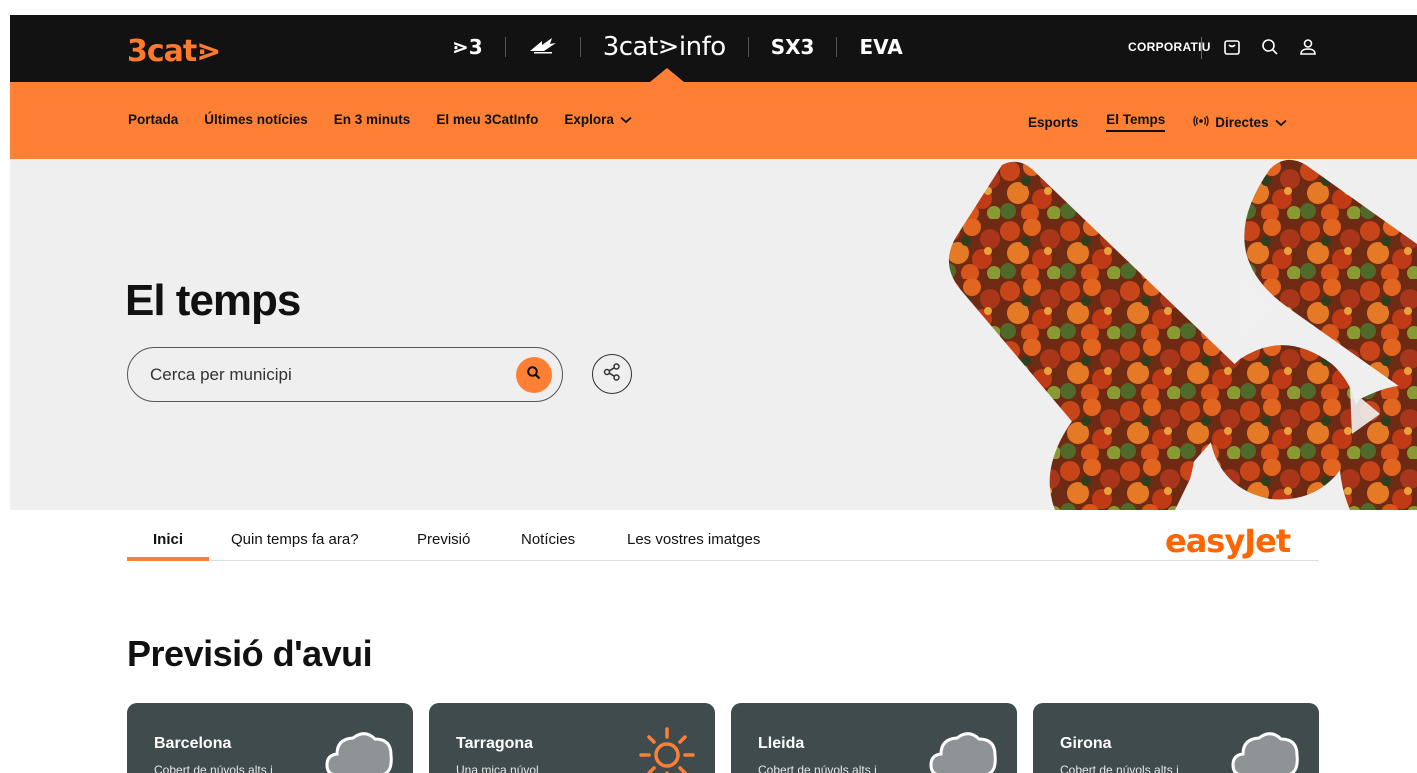  What do you see at coordinates (1136, 122) in the screenshot?
I see `nav-el-temps: El Temps` at bounding box center [1136, 122].